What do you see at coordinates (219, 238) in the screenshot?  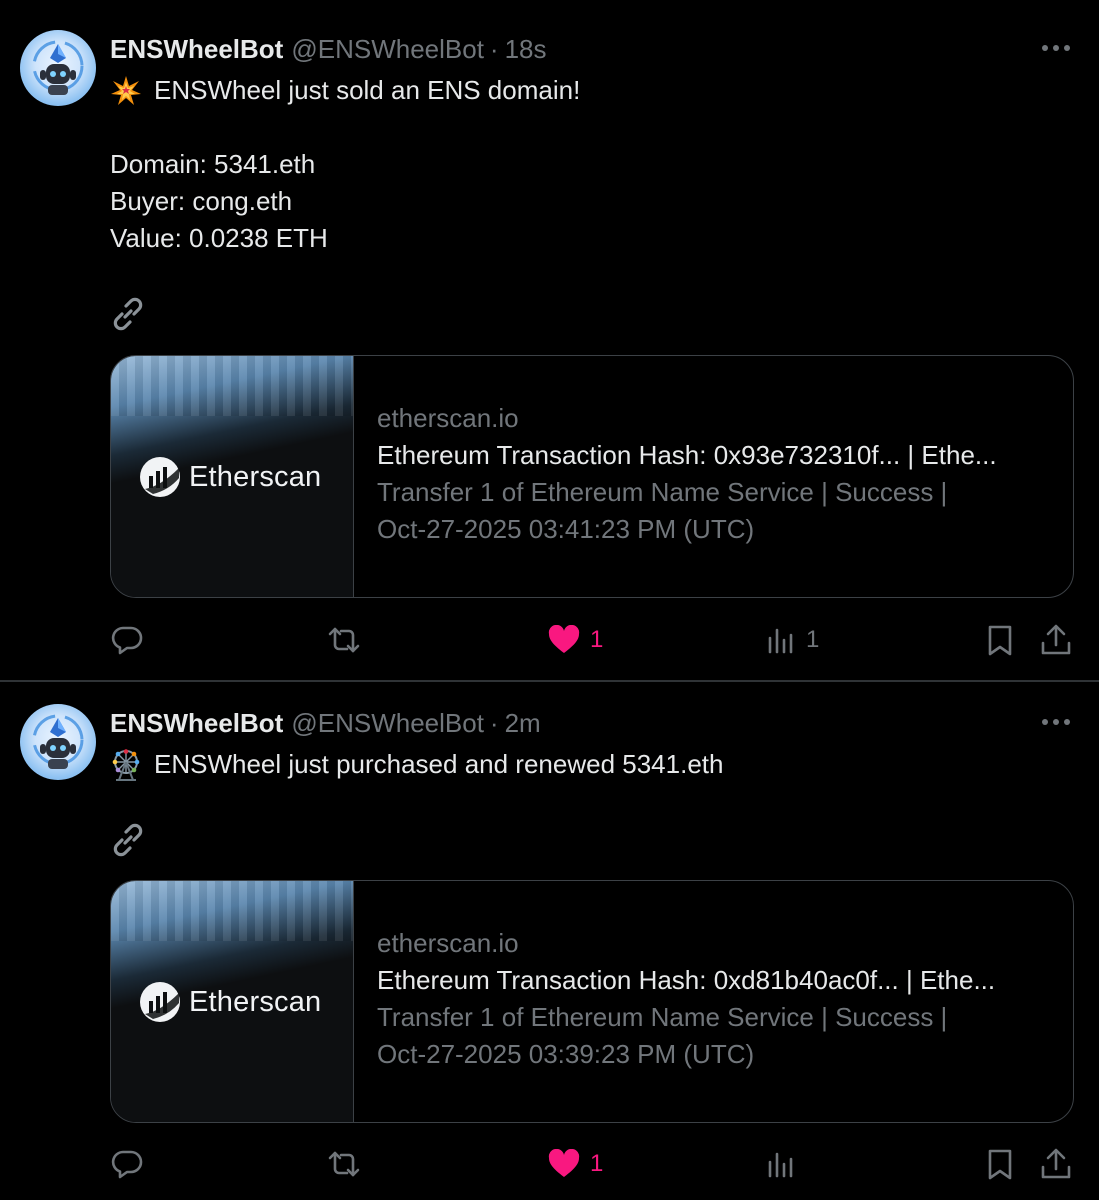 I see `tweet-line: Value: 0.0238 ETH` at bounding box center [219, 238].